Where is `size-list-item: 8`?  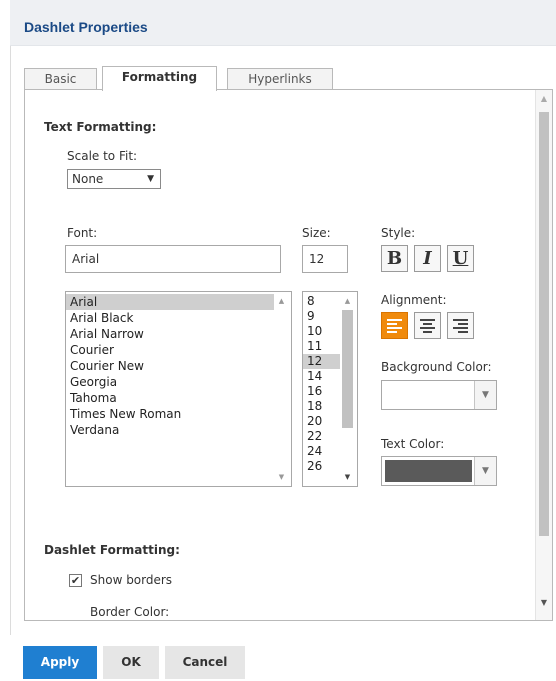 size-list-item: 8 is located at coordinates (321, 301).